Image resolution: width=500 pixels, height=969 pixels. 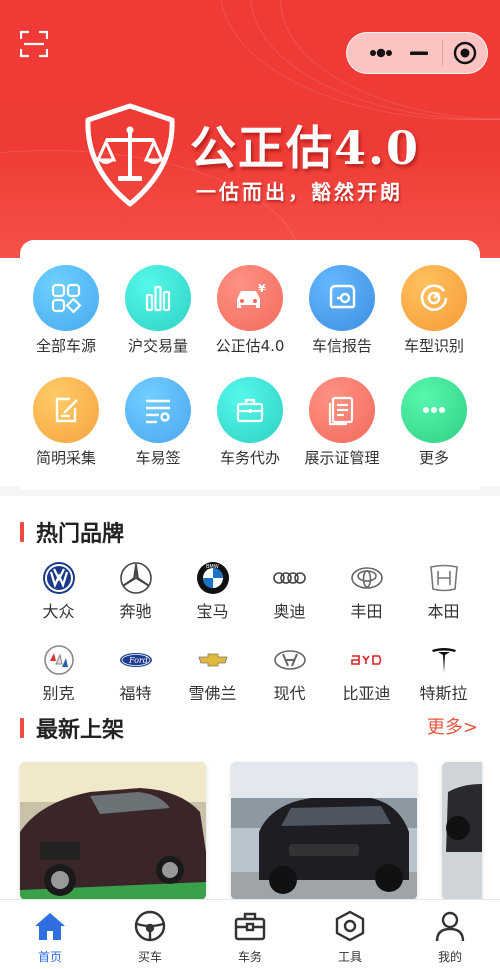 I want to click on more-dots-icon, so click(x=434, y=410).